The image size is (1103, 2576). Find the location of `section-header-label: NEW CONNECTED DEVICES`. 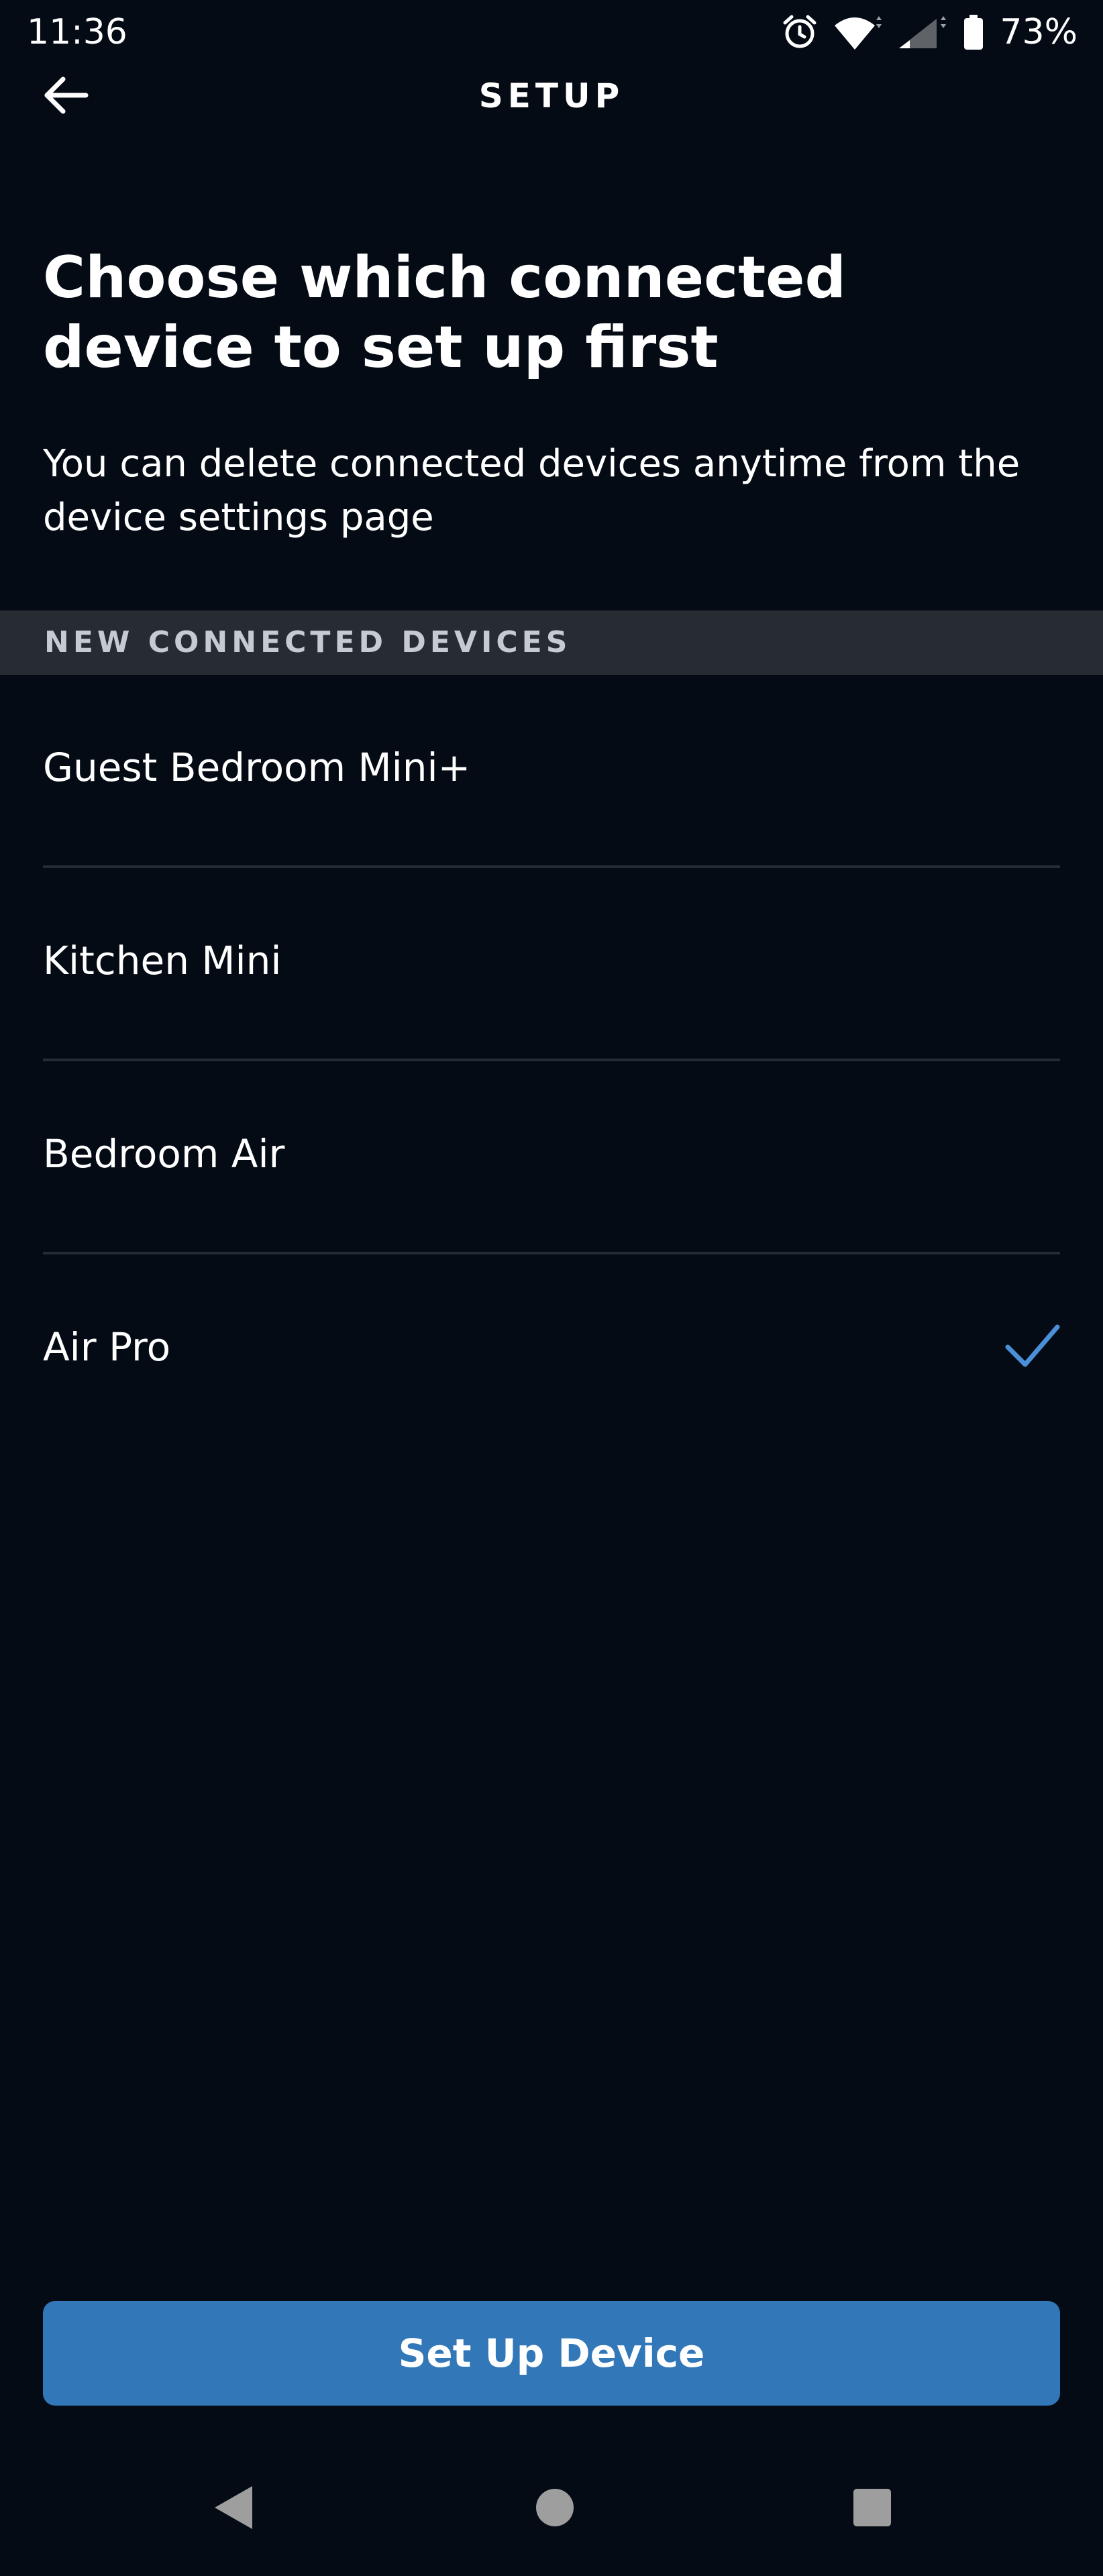

section-header-label: NEW CONNECTED DEVICES is located at coordinates (308, 642).